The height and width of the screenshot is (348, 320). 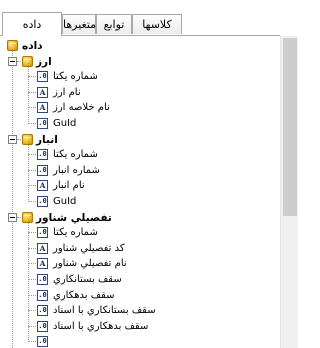 I want to click on tree-field: A كد تفصيلي شناور, so click(x=140, y=249).